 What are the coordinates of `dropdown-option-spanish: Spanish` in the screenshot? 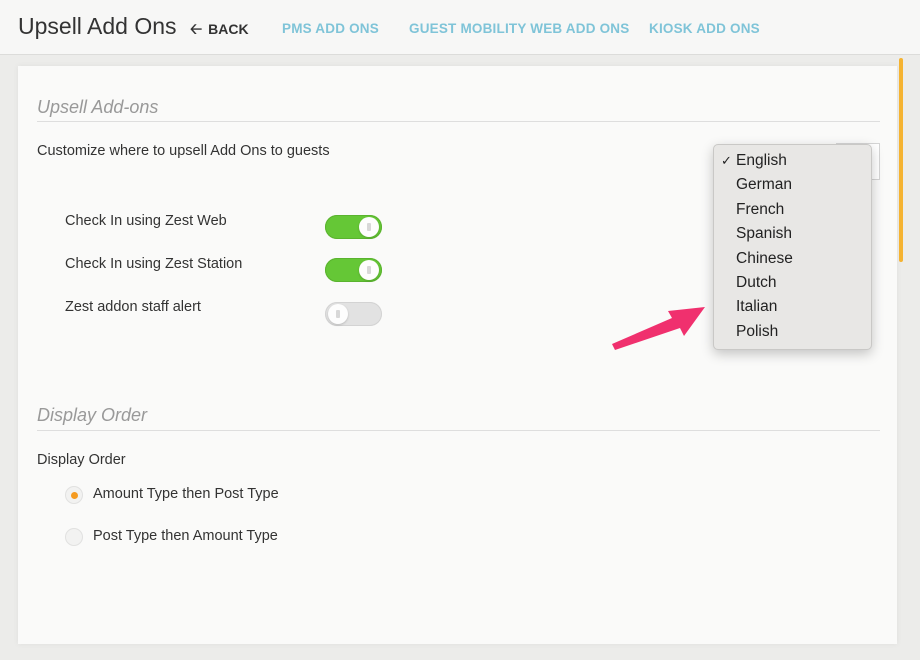 It's located at (792, 234).